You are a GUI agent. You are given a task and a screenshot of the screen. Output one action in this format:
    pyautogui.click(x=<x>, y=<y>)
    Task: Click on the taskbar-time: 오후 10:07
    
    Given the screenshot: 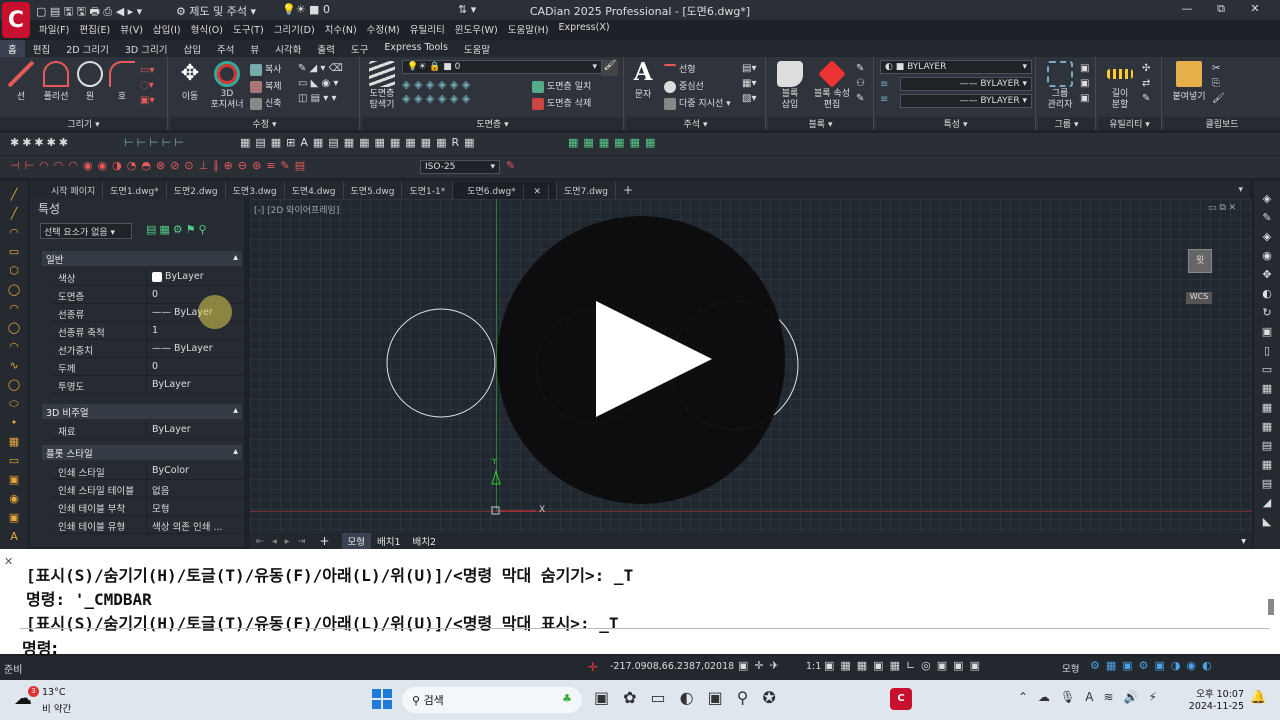 What is the action you would take?
    pyautogui.click(x=1220, y=693)
    